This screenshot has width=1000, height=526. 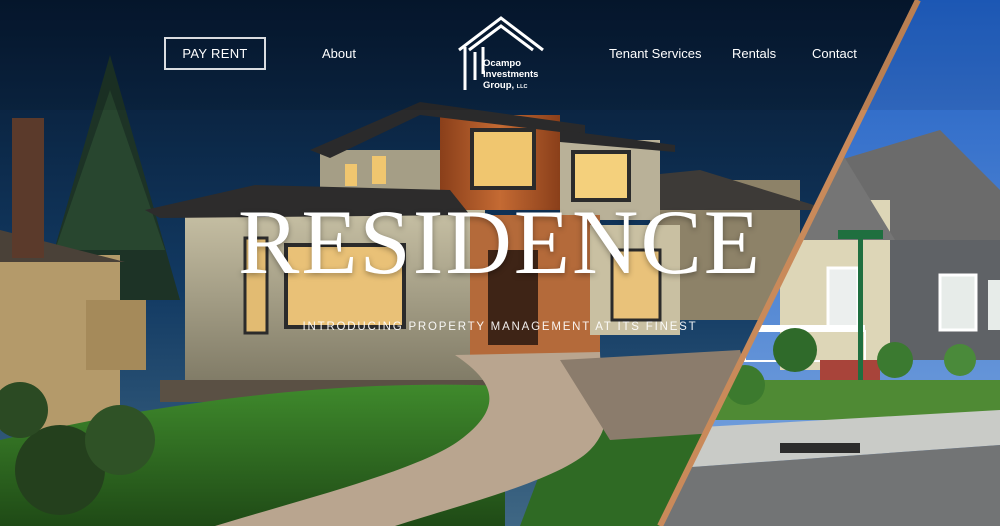 I want to click on logo-line-1: Ocampo, so click(x=502, y=63).